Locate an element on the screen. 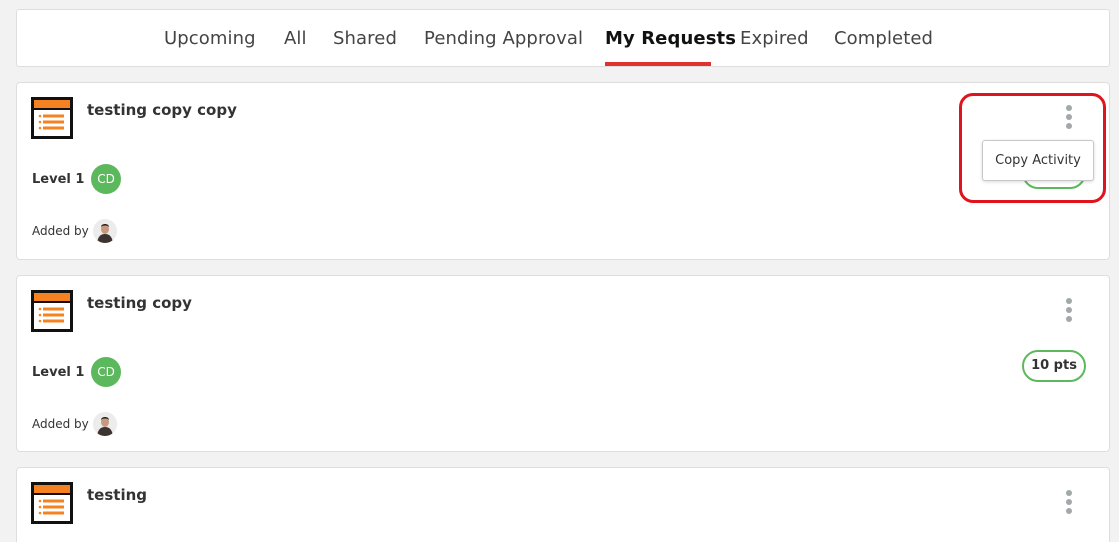  card-title: testing copy copy is located at coordinates (162, 110).